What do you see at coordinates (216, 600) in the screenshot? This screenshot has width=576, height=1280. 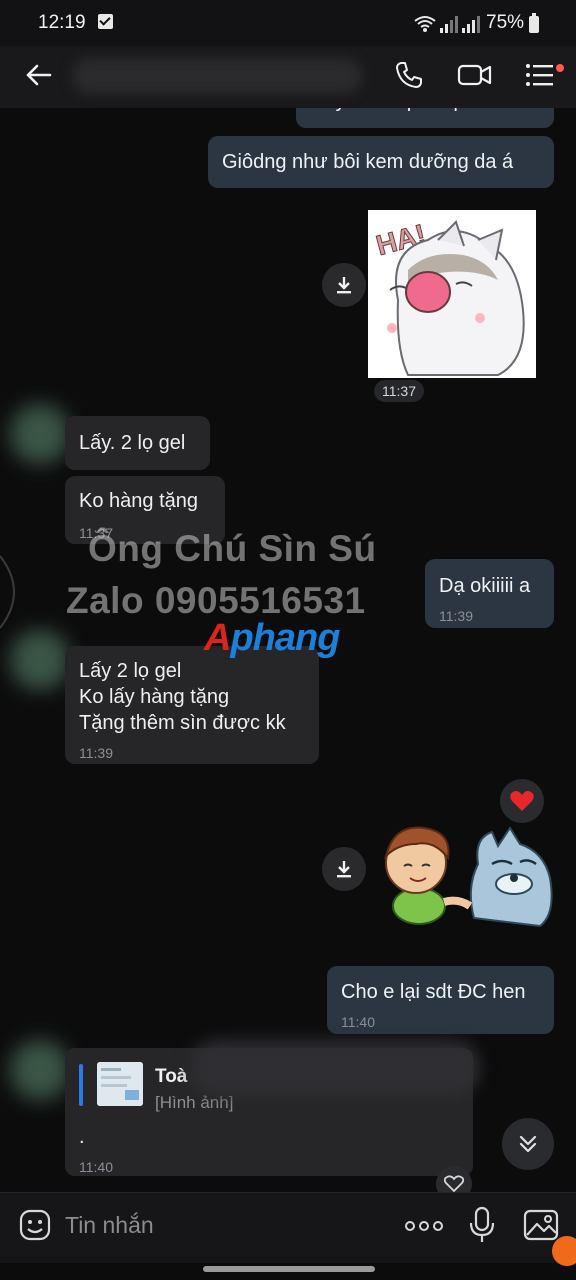 I see `watermark-line2: Zalo 0905516531` at bounding box center [216, 600].